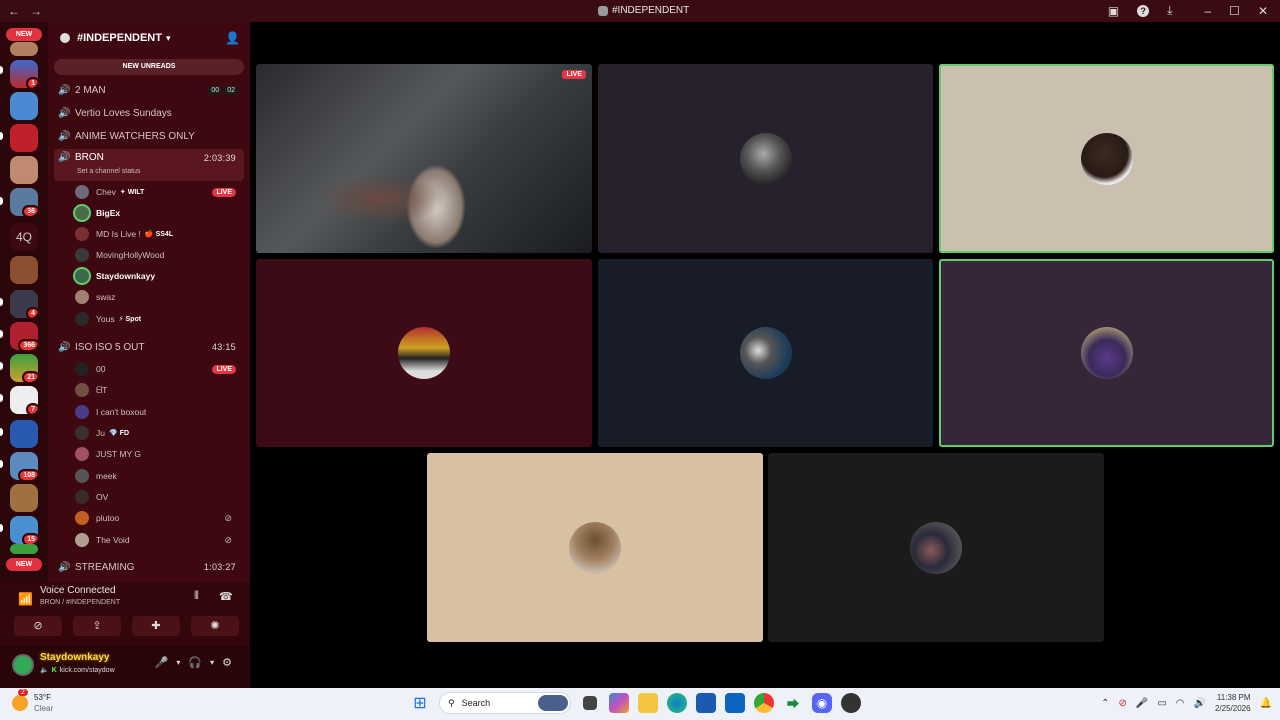 The width and height of the screenshot is (1280, 720). Describe the element at coordinates (226, 596) in the screenshot. I see `disconnect-icon: ☎` at that location.